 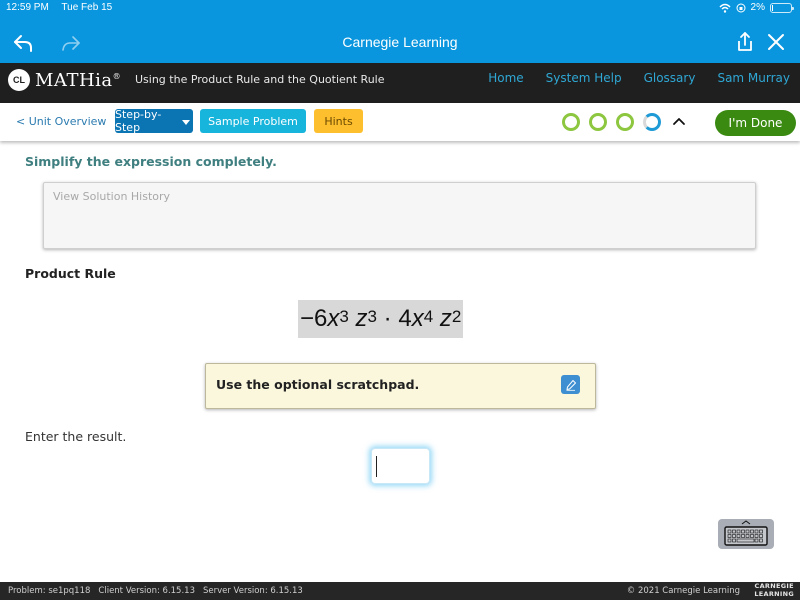 What do you see at coordinates (611, 122) in the screenshot?
I see `skill-progress` at bounding box center [611, 122].